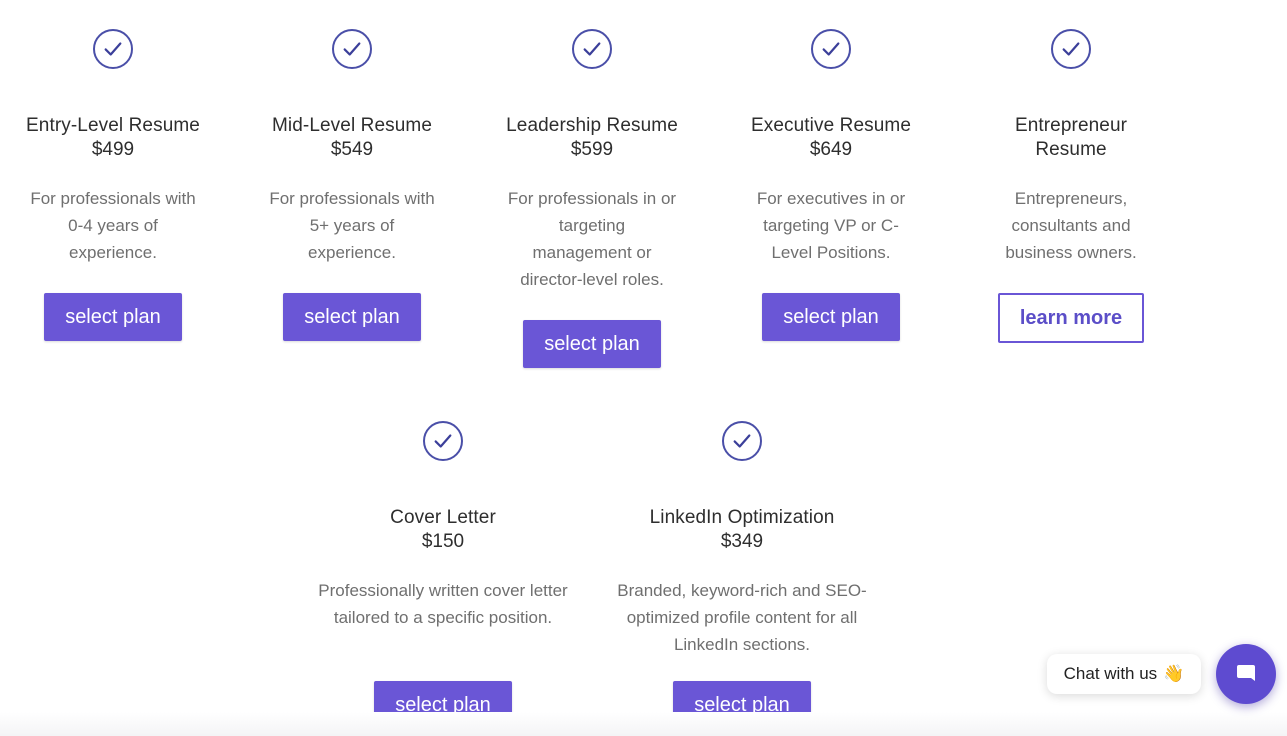 This screenshot has height=736, width=1287. I want to click on chat-prompt-bubble: Chat with us 👋, so click(1124, 674).